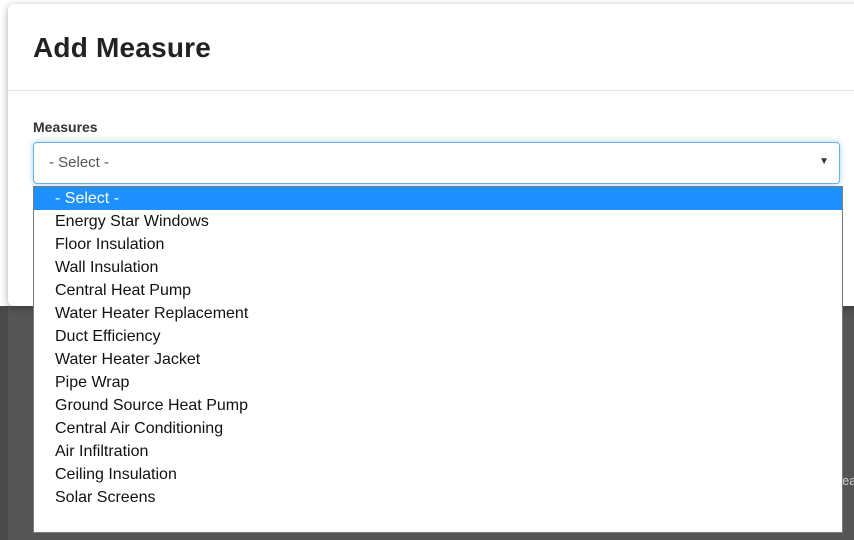  I want to click on dropdown-option: Water Heater Replacement, so click(438, 313).